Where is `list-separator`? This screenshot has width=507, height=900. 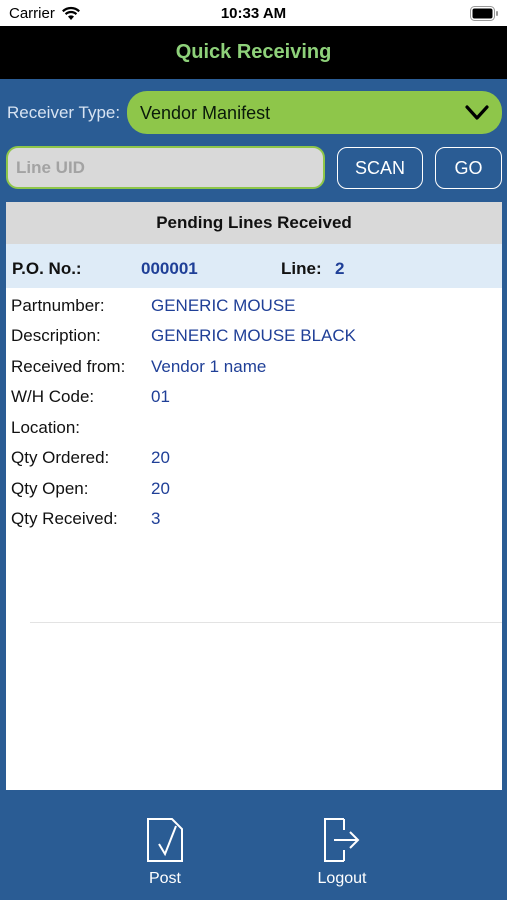 list-separator is located at coordinates (266, 622).